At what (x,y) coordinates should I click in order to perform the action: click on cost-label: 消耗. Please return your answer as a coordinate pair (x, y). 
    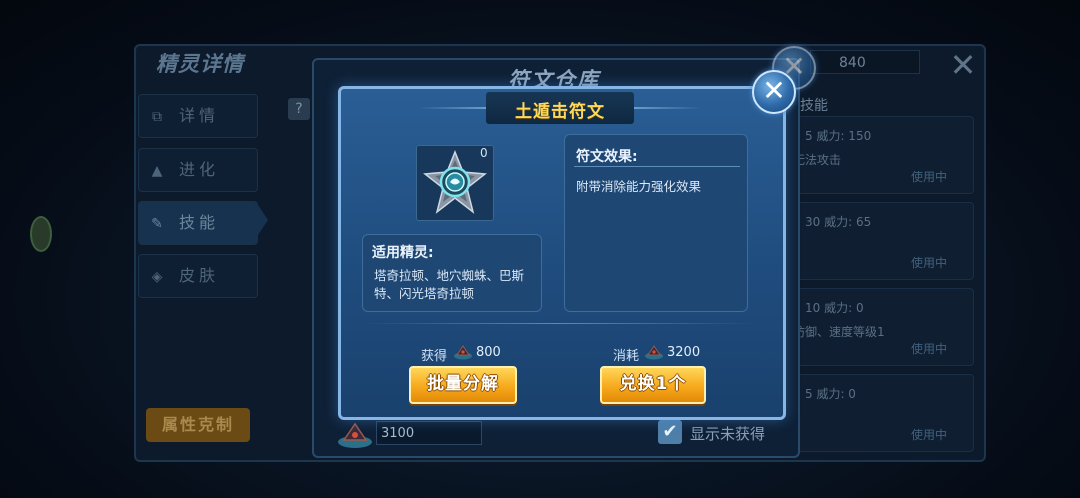
    Looking at the image, I should click on (626, 356).